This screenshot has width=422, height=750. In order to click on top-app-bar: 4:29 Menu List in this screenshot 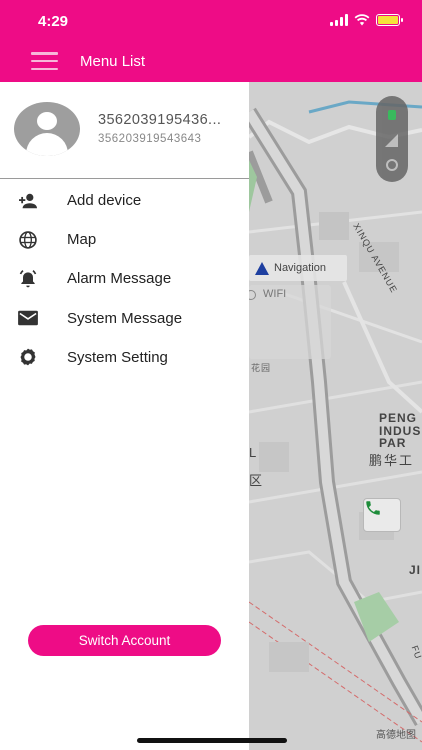, I will do `click(211, 41)`.